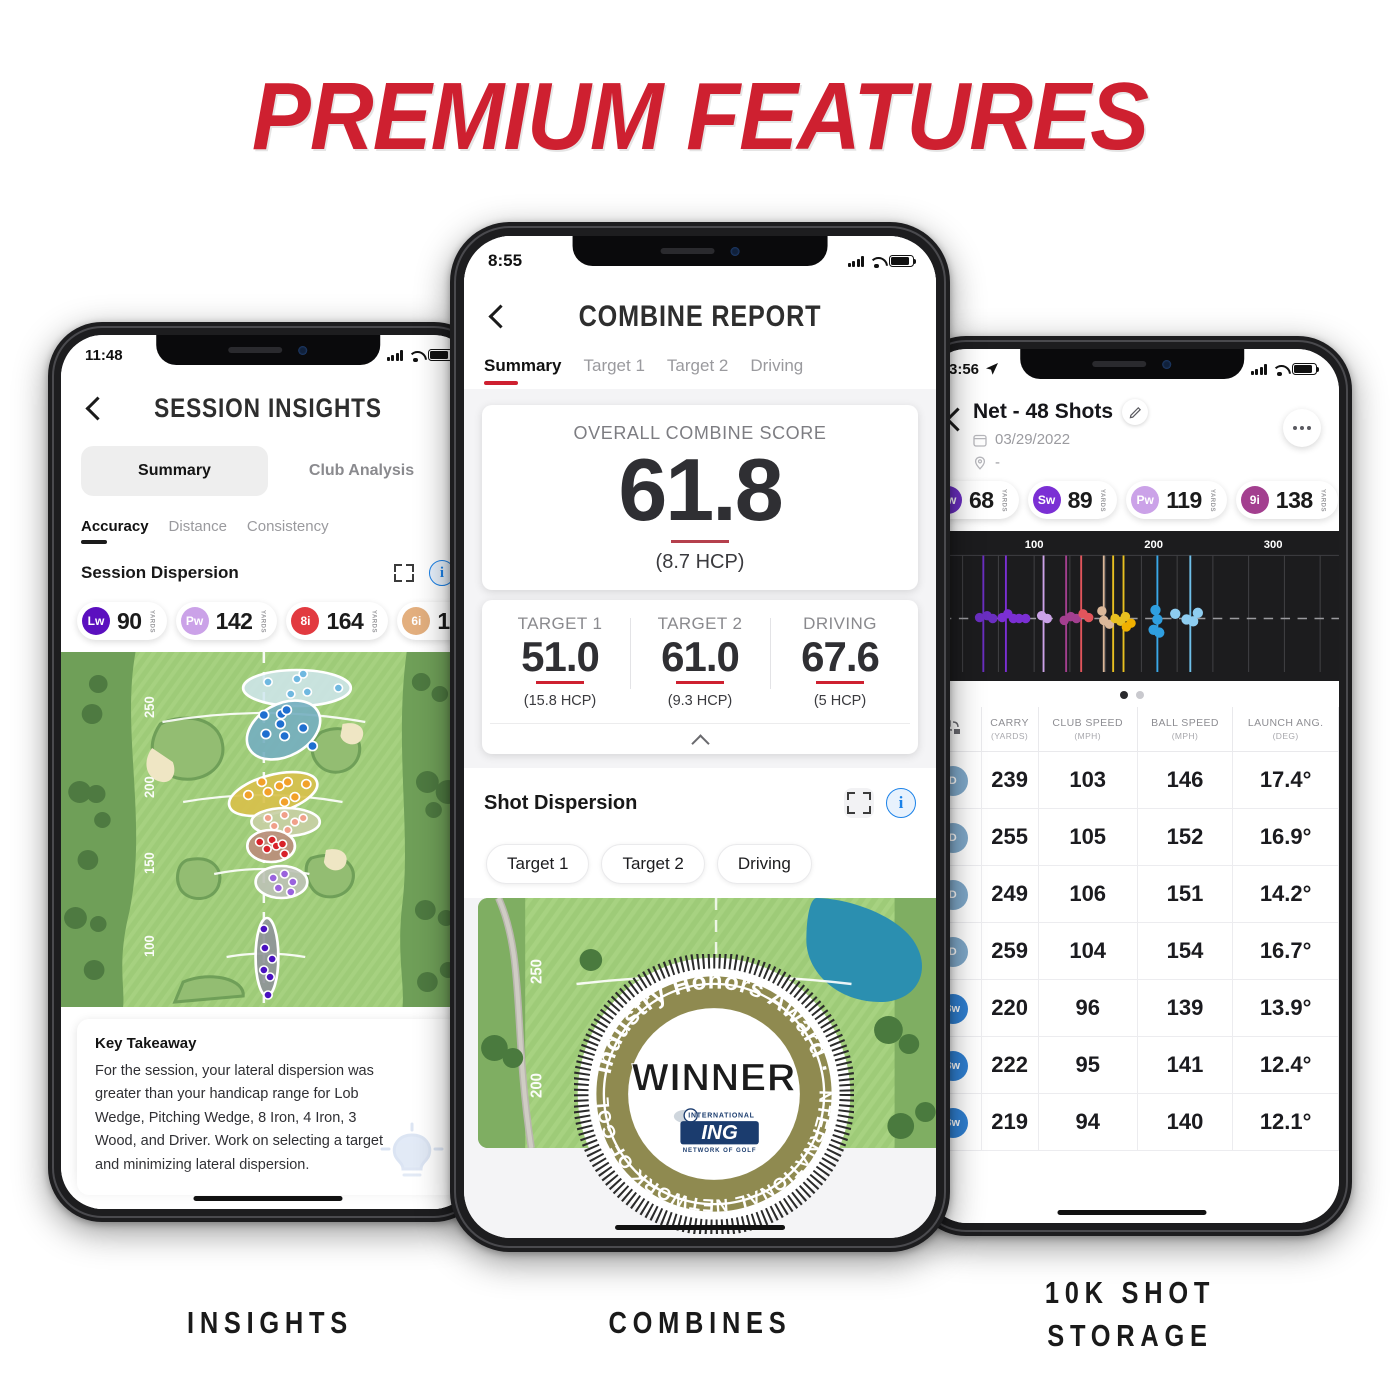 The image size is (1400, 1400). Describe the element at coordinates (1132, 606) in the screenshot. I see `shot-dispersion-chart: 100 200 300` at that location.